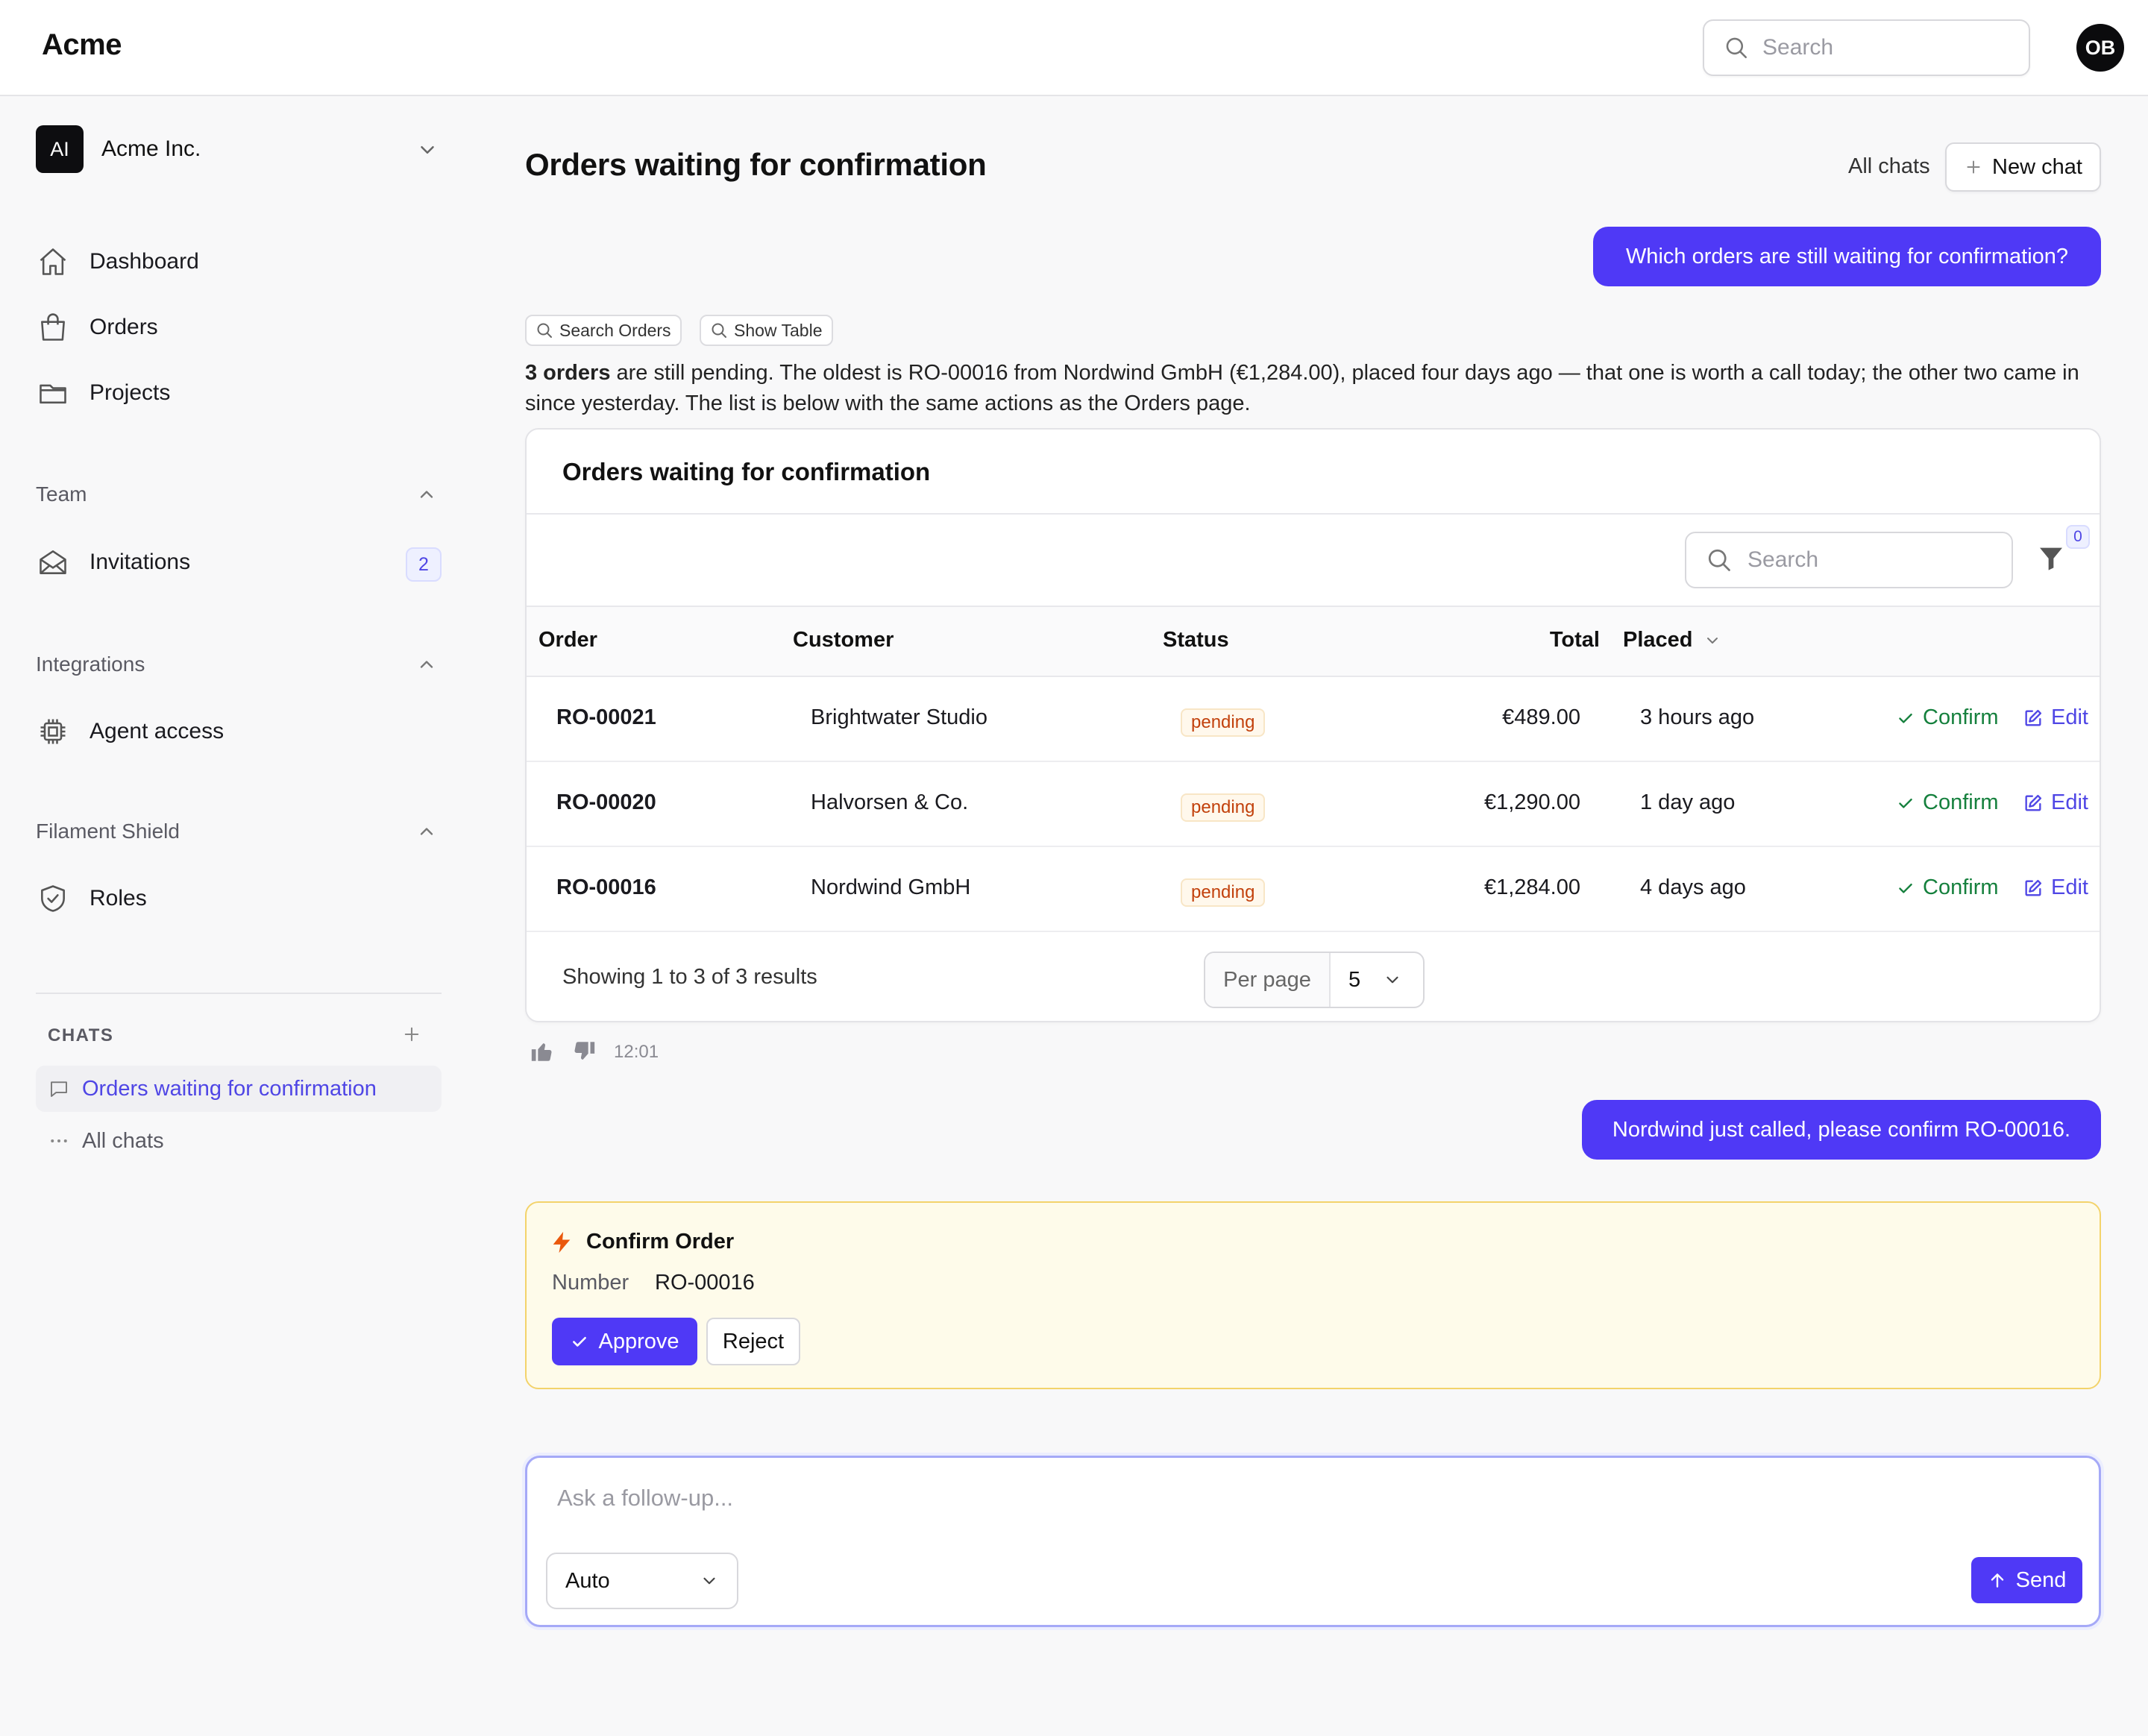  Describe the element at coordinates (53, 262) in the screenshot. I see `home-icon` at that location.